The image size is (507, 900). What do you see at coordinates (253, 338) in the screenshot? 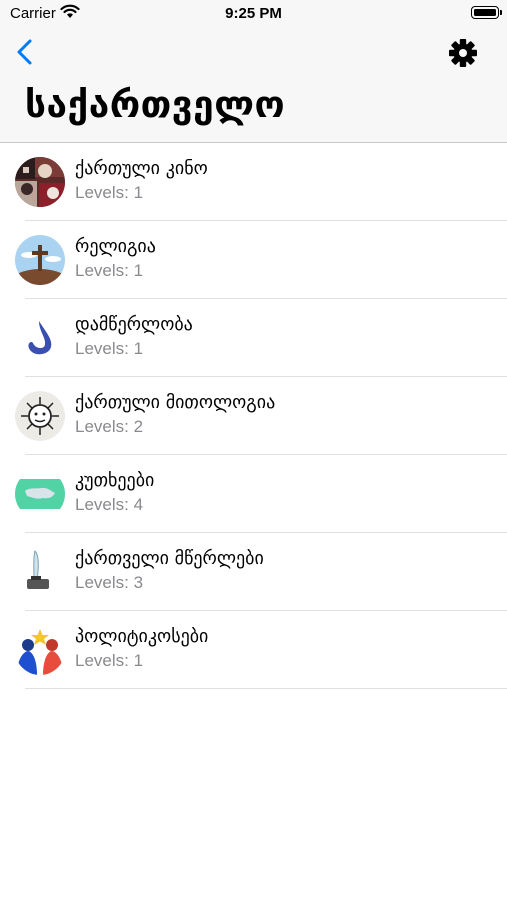
I see `list-item: დამწერლობა Levels: 1` at bounding box center [253, 338].